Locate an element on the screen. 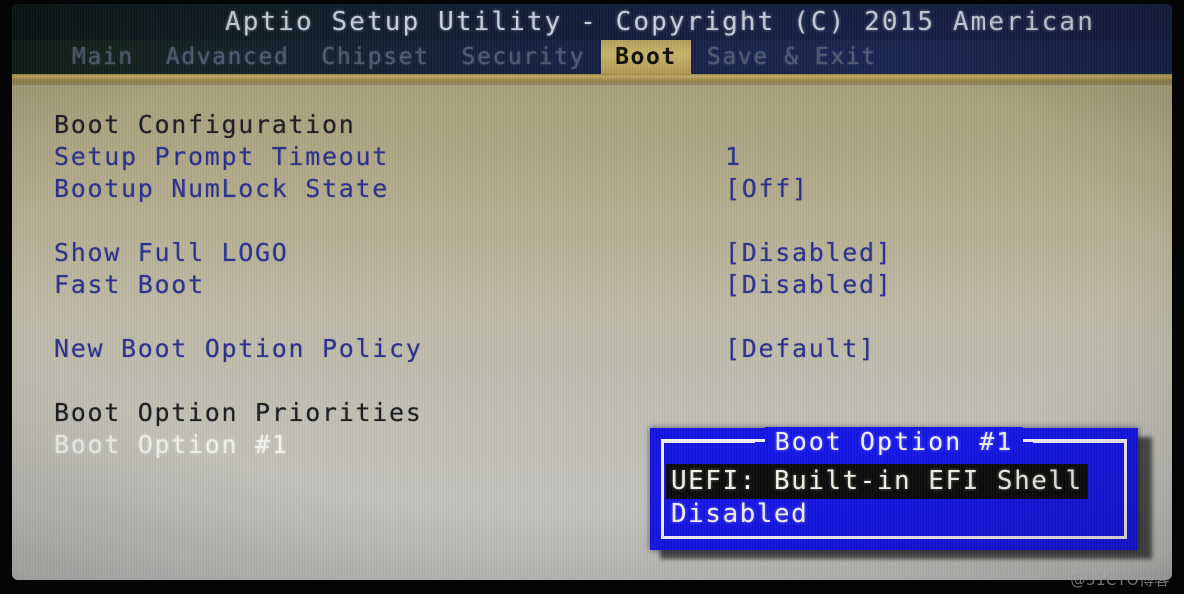 The width and height of the screenshot is (1184, 594). setting-label: Bootup NumLock State is located at coordinates (222, 188).